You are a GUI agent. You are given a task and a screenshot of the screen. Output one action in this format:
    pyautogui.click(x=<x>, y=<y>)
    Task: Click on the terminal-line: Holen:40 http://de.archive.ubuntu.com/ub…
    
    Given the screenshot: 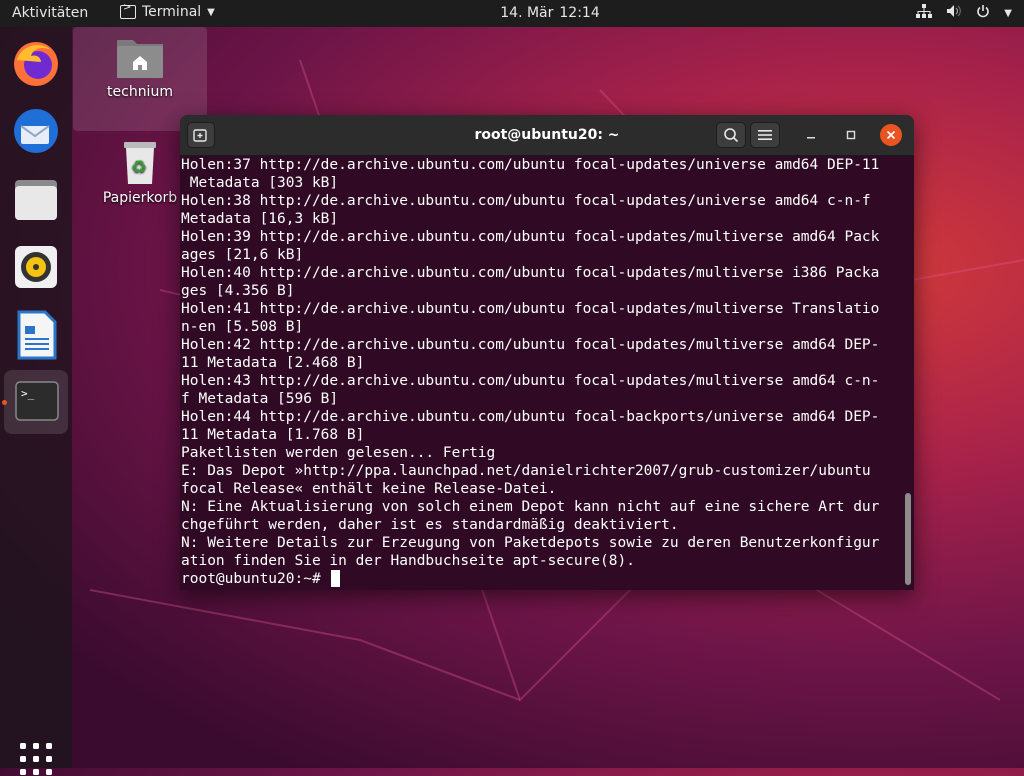 What is the action you would take?
    pyautogui.click(x=530, y=273)
    